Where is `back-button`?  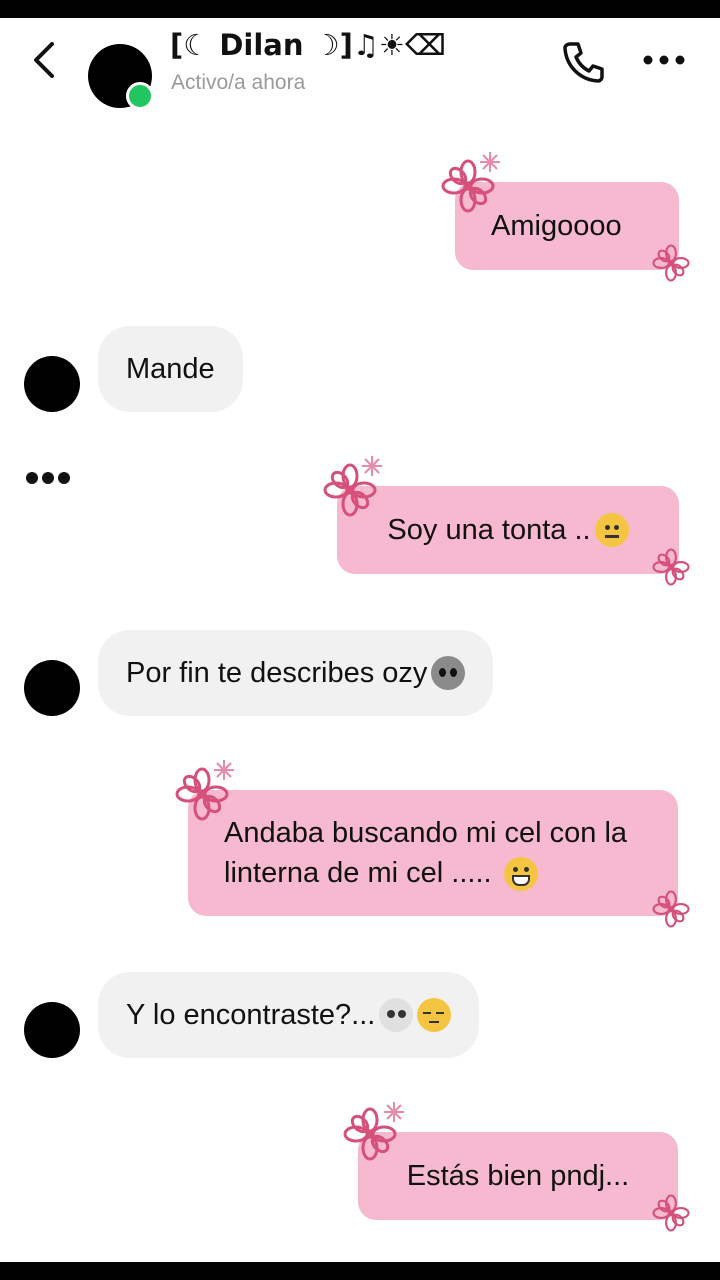 back-button is located at coordinates (46, 60).